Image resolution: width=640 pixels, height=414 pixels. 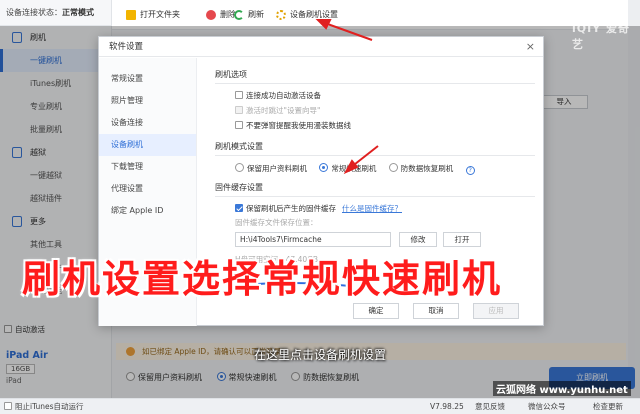 What do you see at coordinates (344, 30) in the screenshot?
I see `arrow-to-settings` at bounding box center [344, 30].